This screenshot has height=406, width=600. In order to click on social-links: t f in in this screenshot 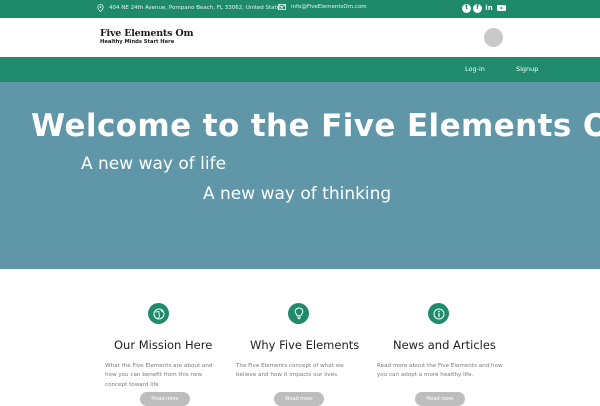, I will do `click(484, 8)`.